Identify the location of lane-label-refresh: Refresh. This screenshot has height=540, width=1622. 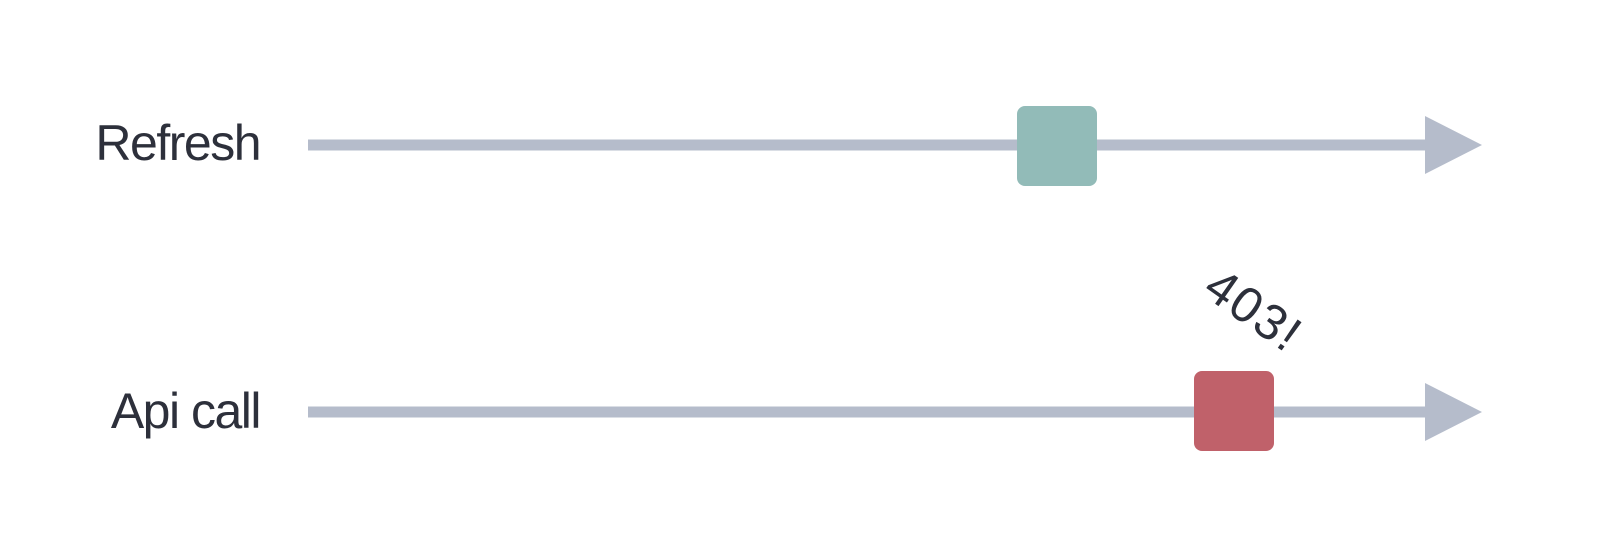
(177, 143).